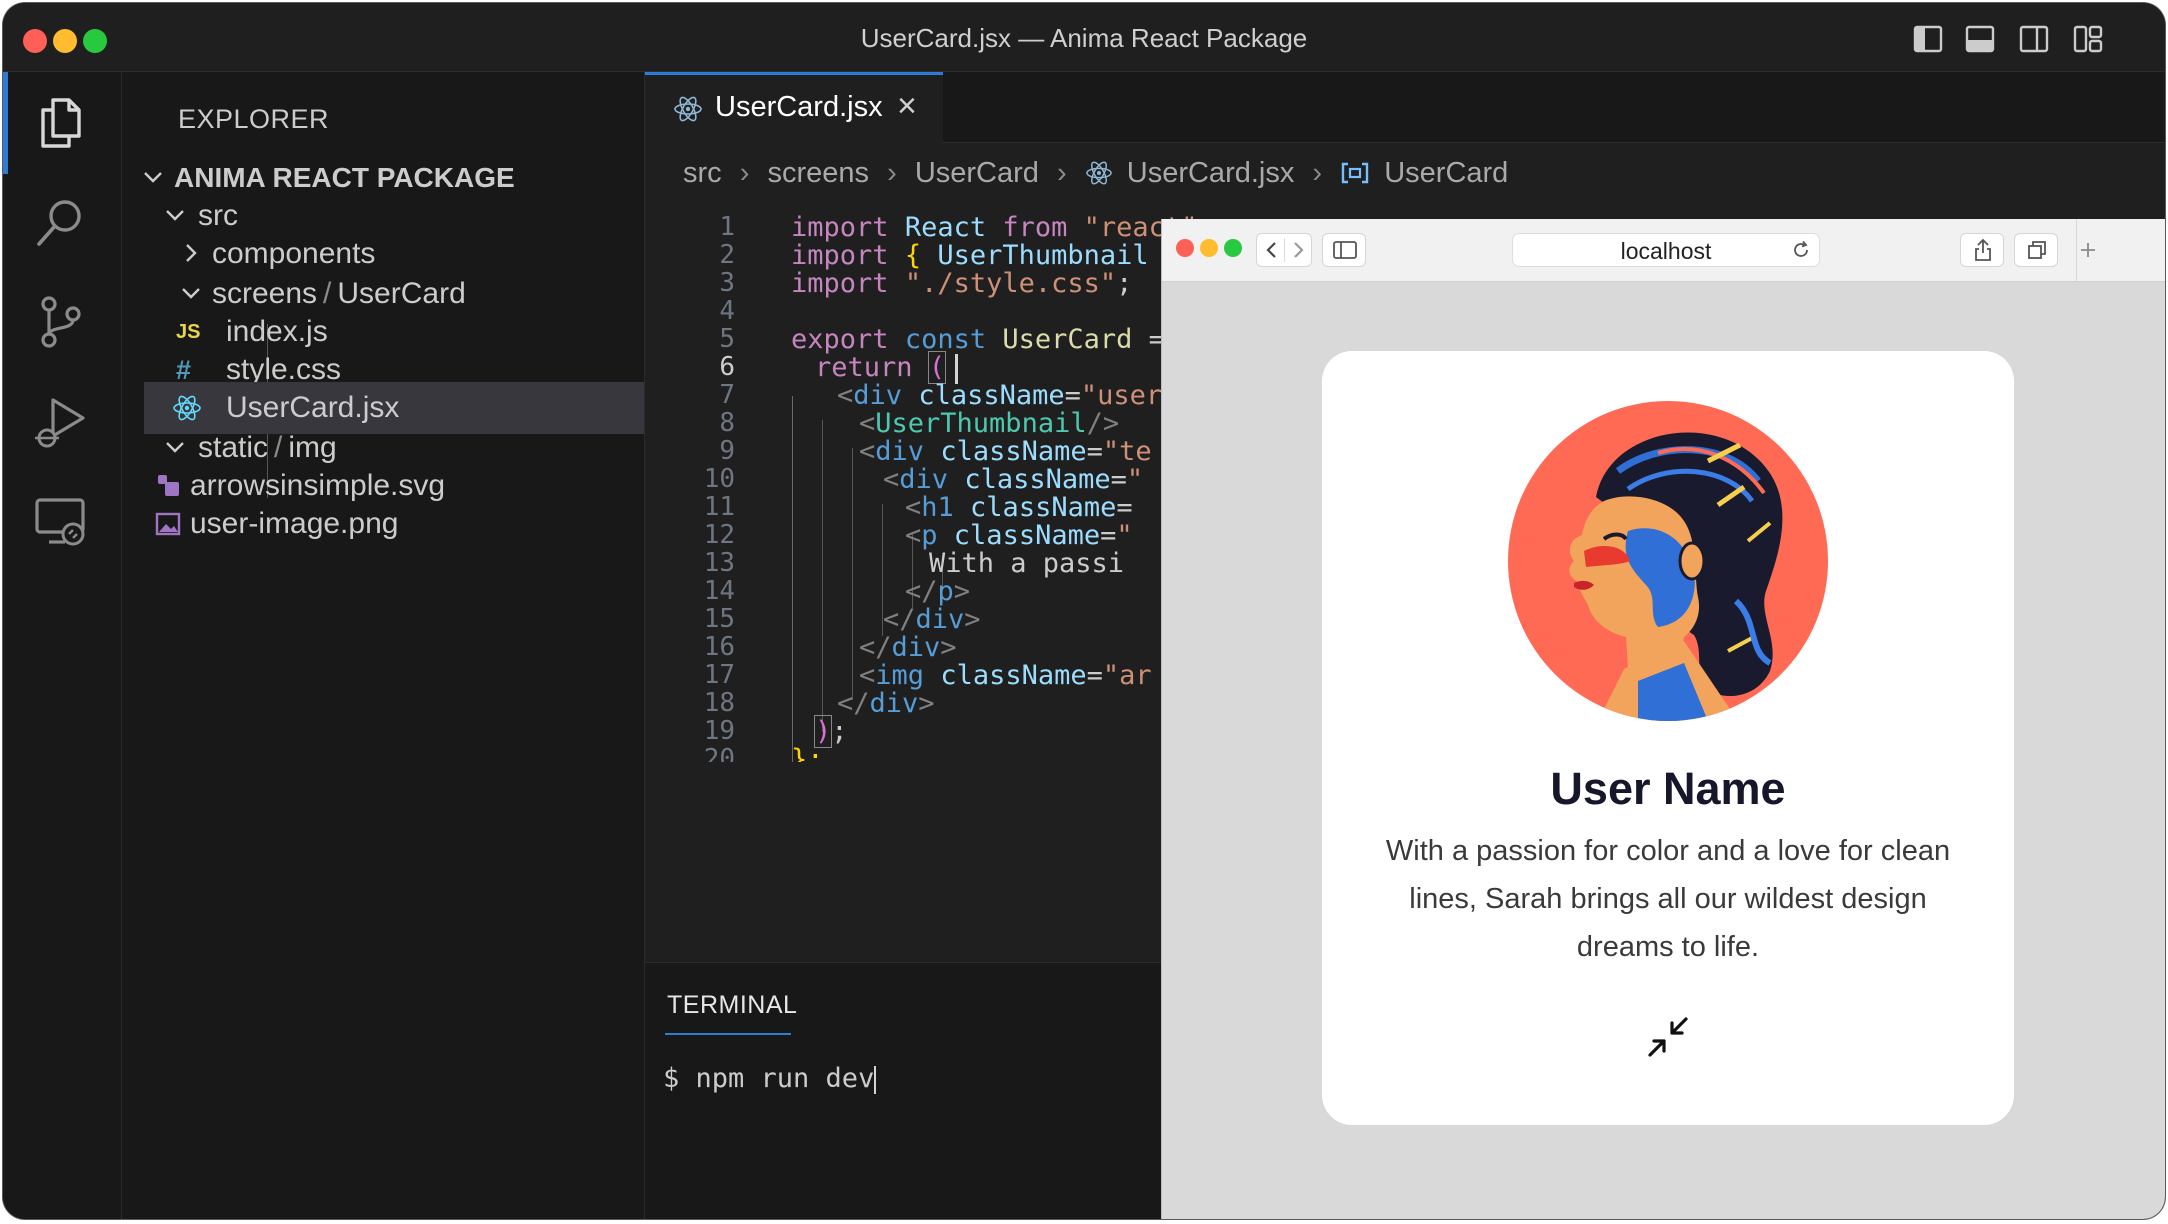 The image size is (2168, 1224). I want to click on tree-item-user-image-png: user-image.png, so click(392, 524).